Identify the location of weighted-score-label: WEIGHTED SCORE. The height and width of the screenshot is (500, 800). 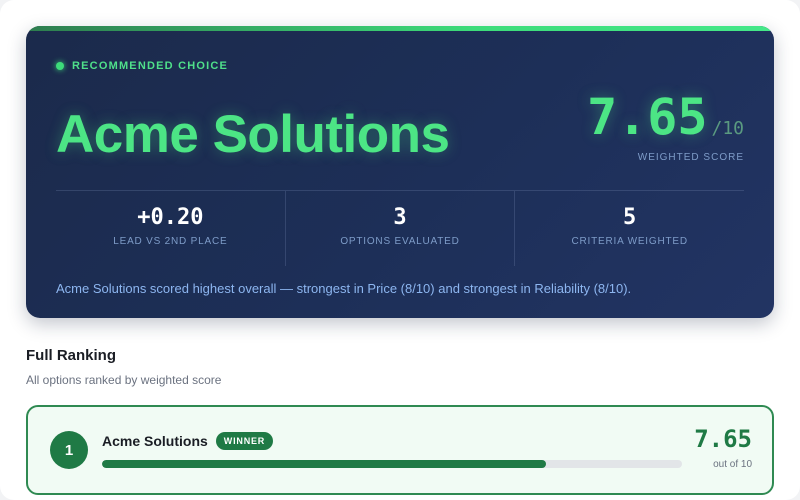
(690, 157).